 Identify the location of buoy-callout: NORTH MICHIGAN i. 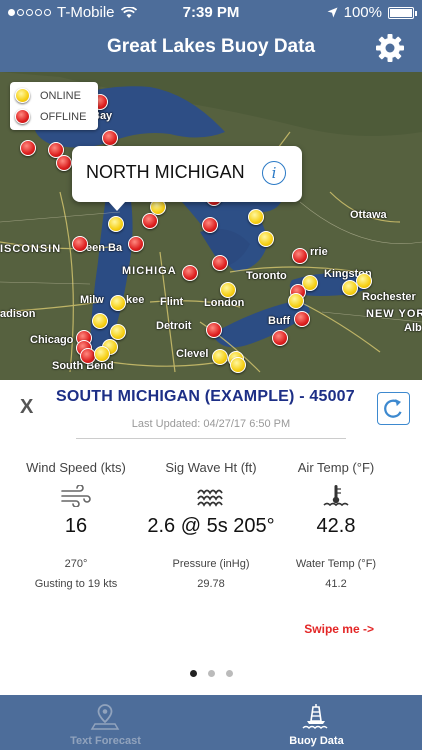
(187, 178).